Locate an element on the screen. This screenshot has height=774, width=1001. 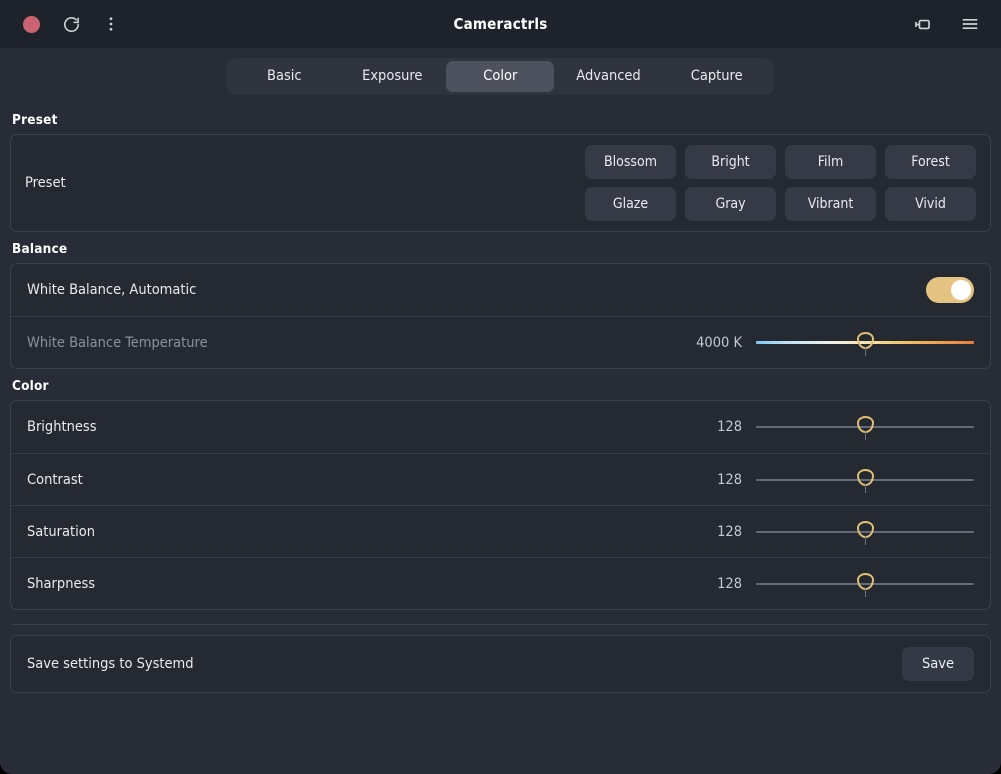
save-settings-label: Save settings to Systemd is located at coordinates (110, 664).